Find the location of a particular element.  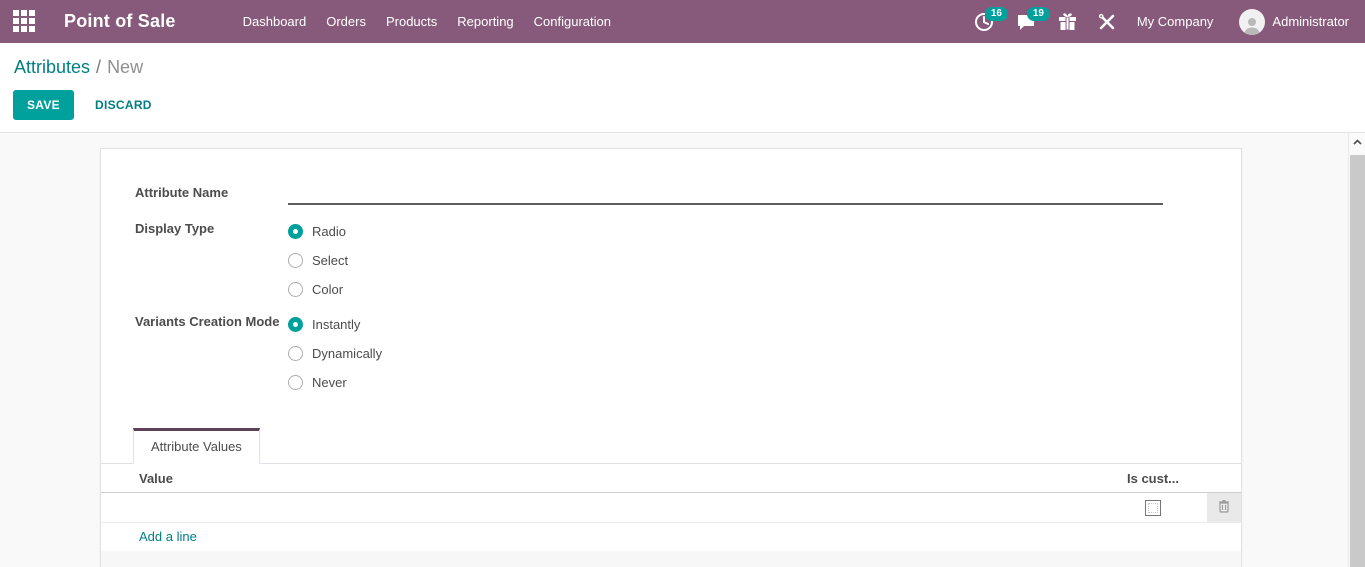

navbar-systray: 16 19 My Company Administrator is located at coordinates (1161, 20).